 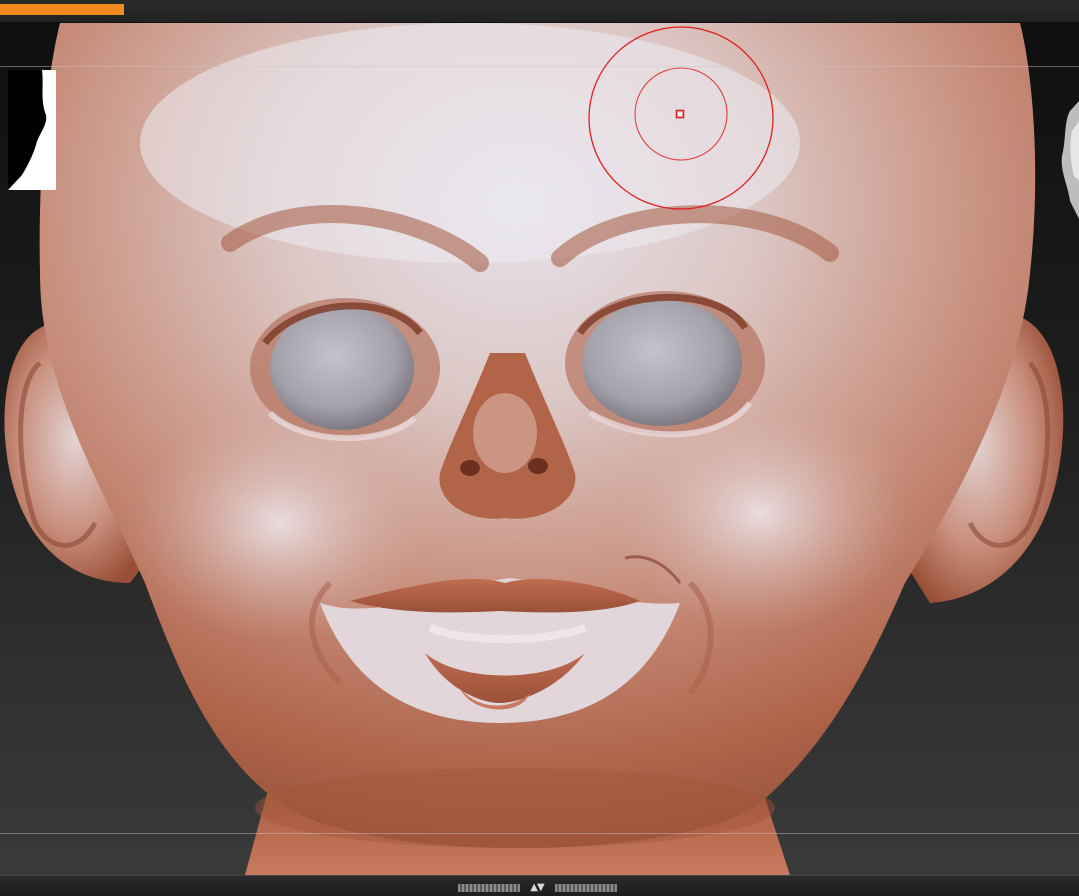 What do you see at coordinates (681, 118) in the screenshot?
I see `brush-cursor` at bounding box center [681, 118].